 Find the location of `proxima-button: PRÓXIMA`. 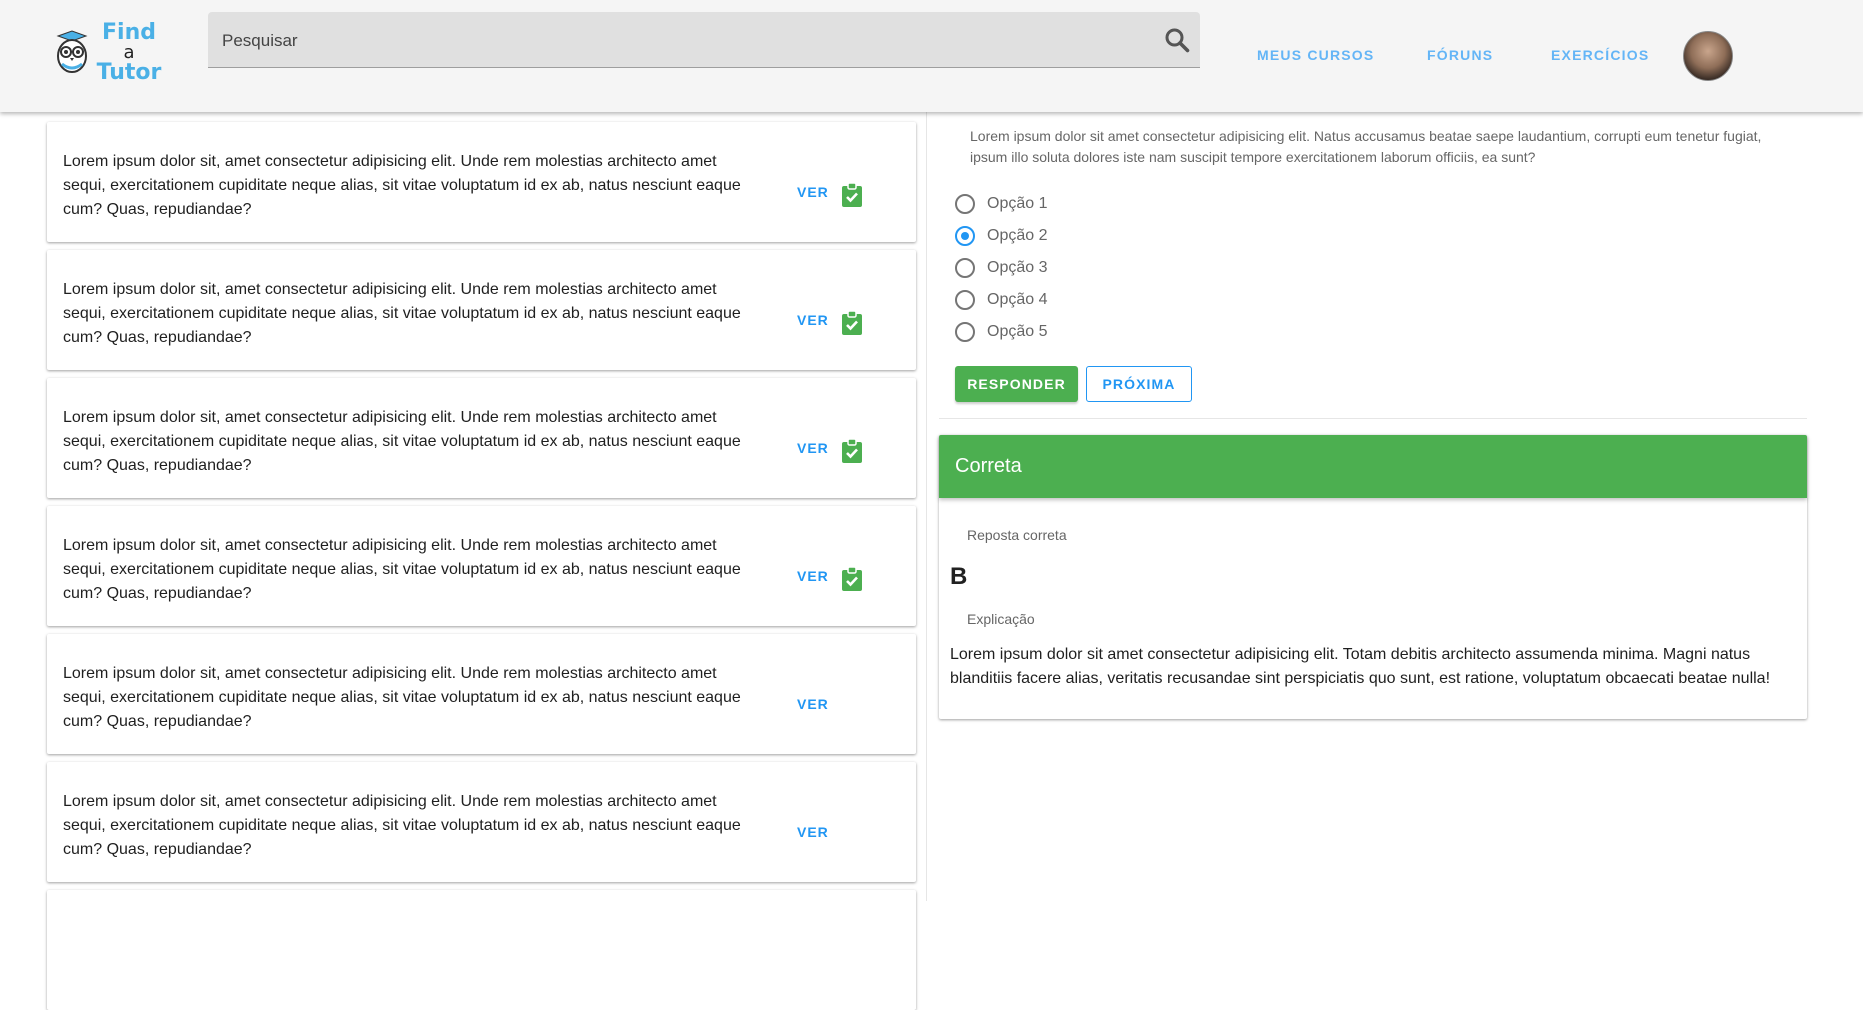

proxima-button: PRÓXIMA is located at coordinates (1139, 384).